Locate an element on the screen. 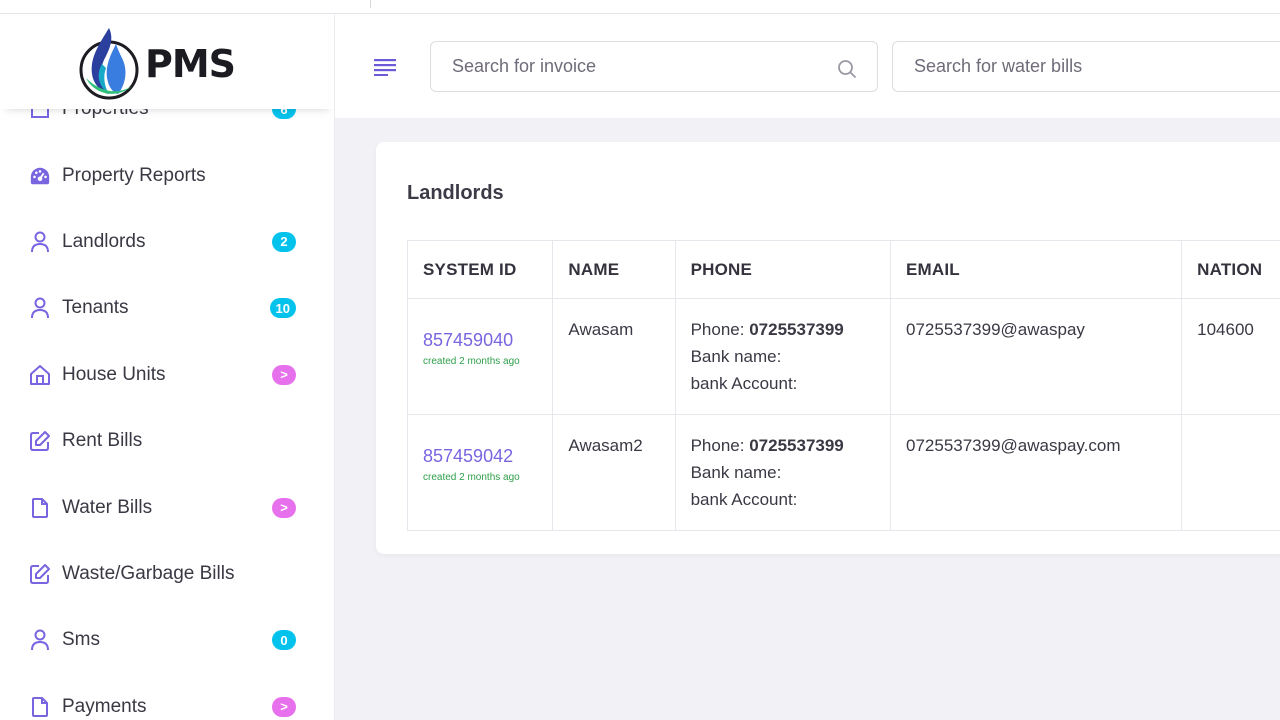 The image size is (1280, 720). dashboard-gauge-icon is located at coordinates (40, 176).